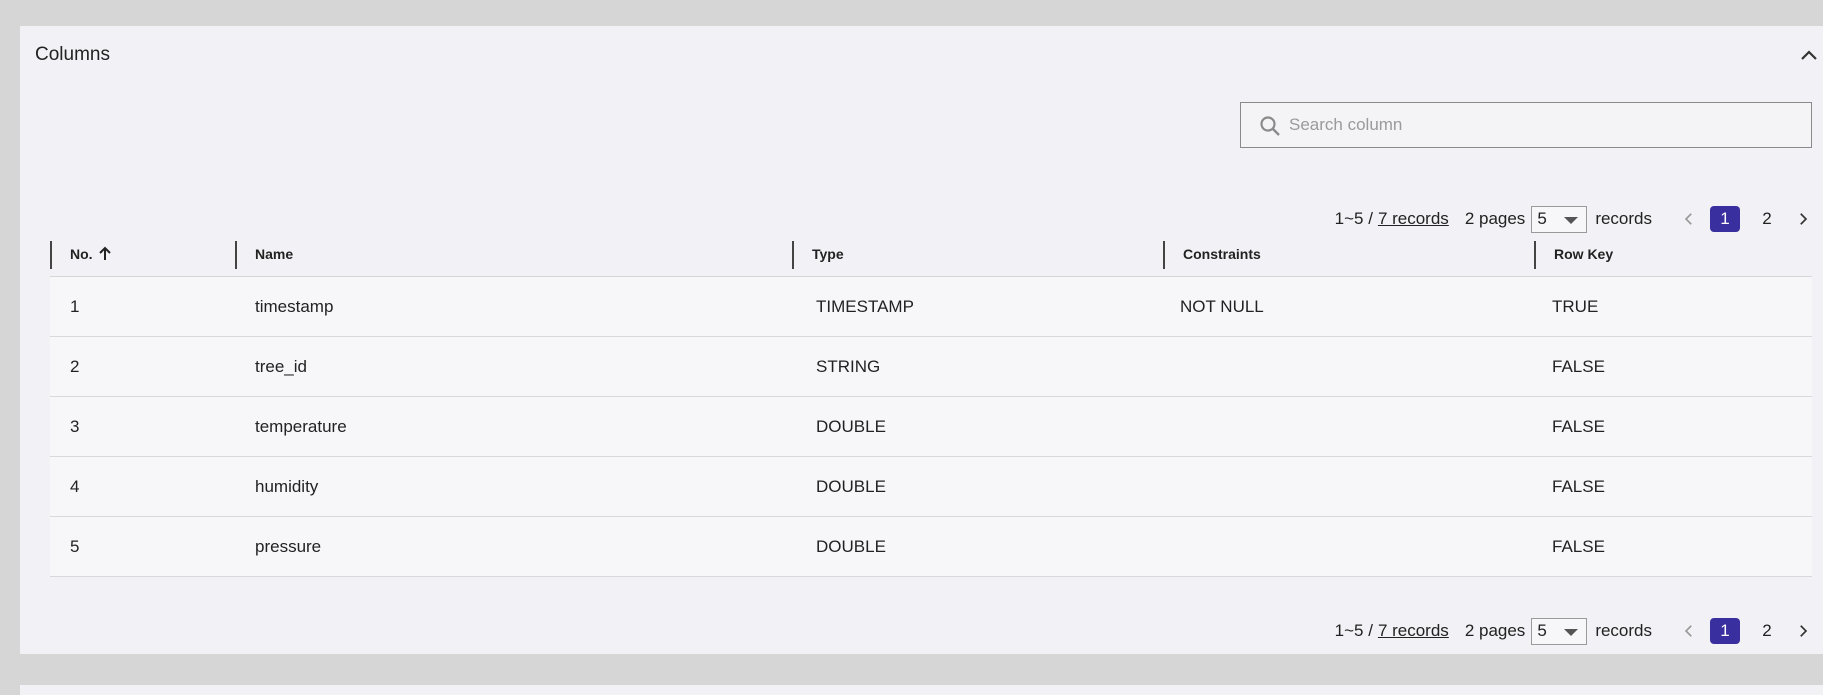 The width and height of the screenshot is (1823, 695). Describe the element at coordinates (1584, 254) in the screenshot. I see `header-row-key-label: Row Key` at that location.